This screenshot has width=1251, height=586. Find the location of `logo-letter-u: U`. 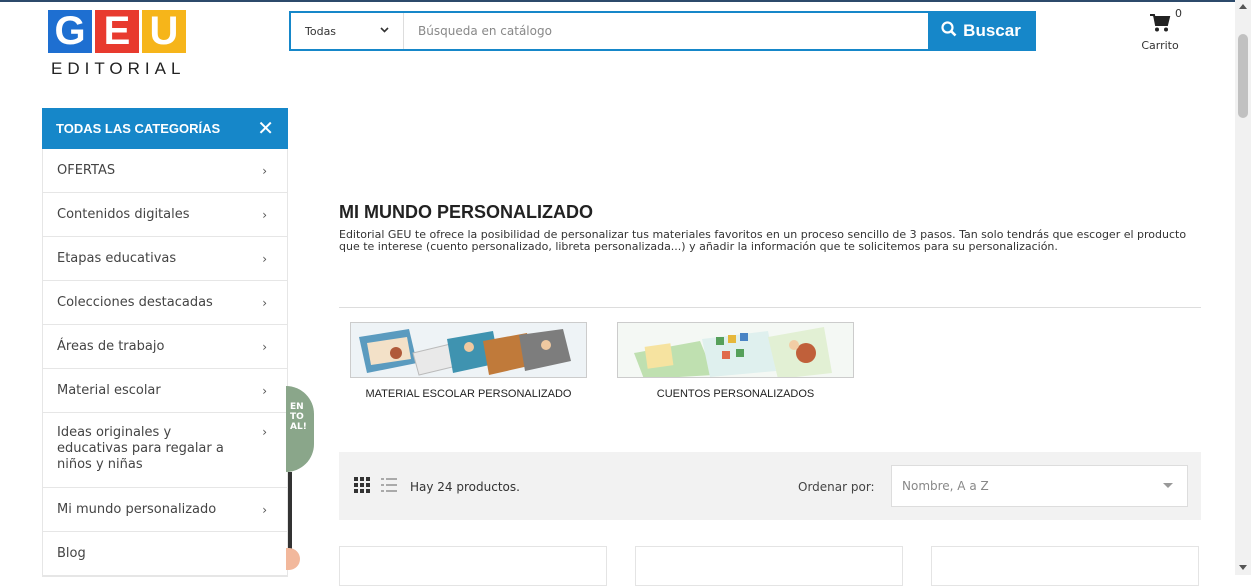

logo-letter-u: U is located at coordinates (164, 31).